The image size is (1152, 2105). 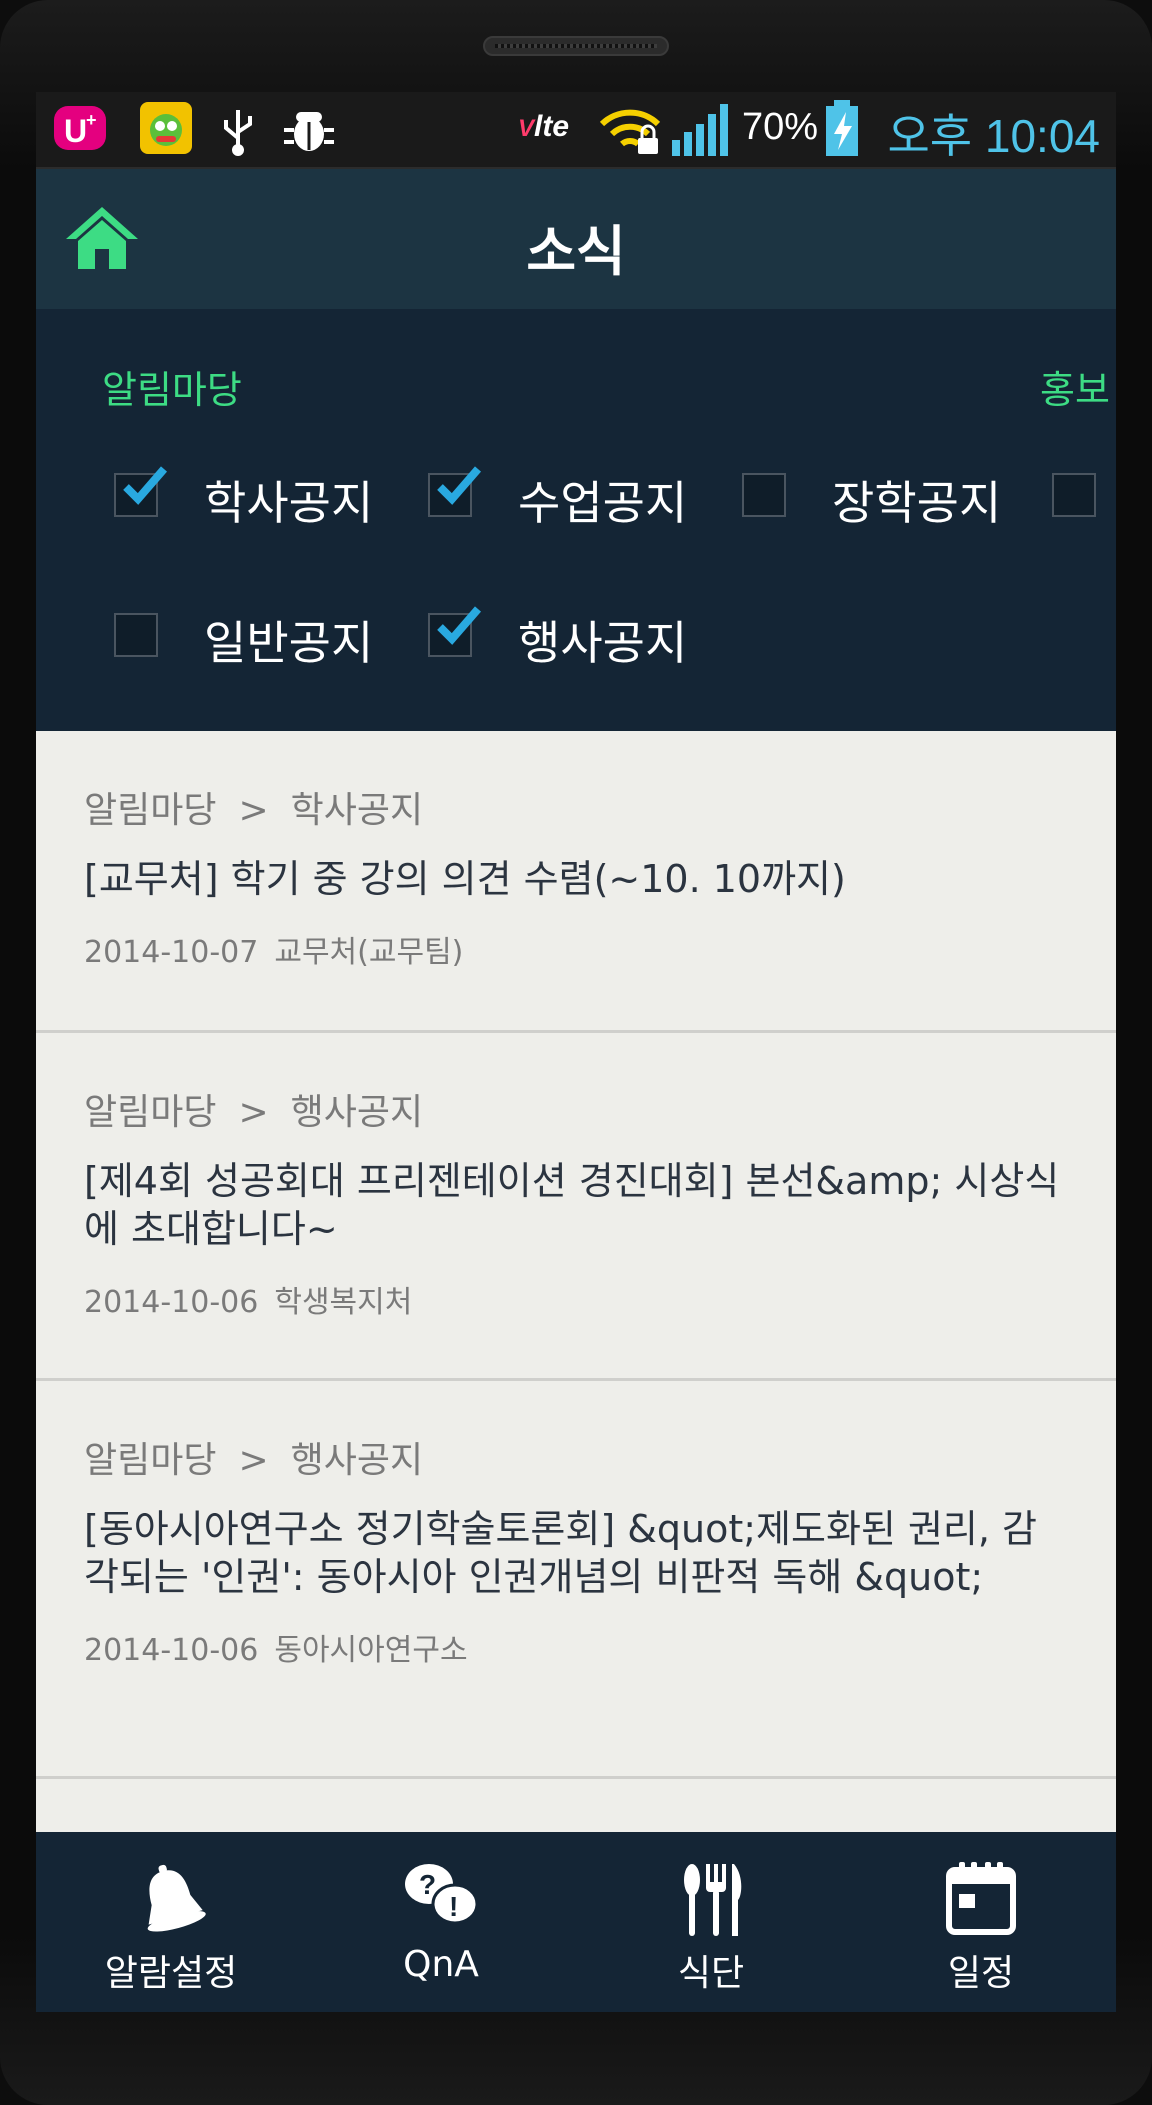 I want to click on filter-label: 행사공지, so click(x=603, y=643).